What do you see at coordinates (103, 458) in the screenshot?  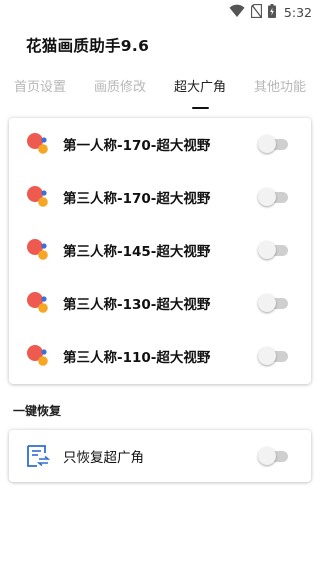 I see `row-label: 只恢复超广角` at bounding box center [103, 458].